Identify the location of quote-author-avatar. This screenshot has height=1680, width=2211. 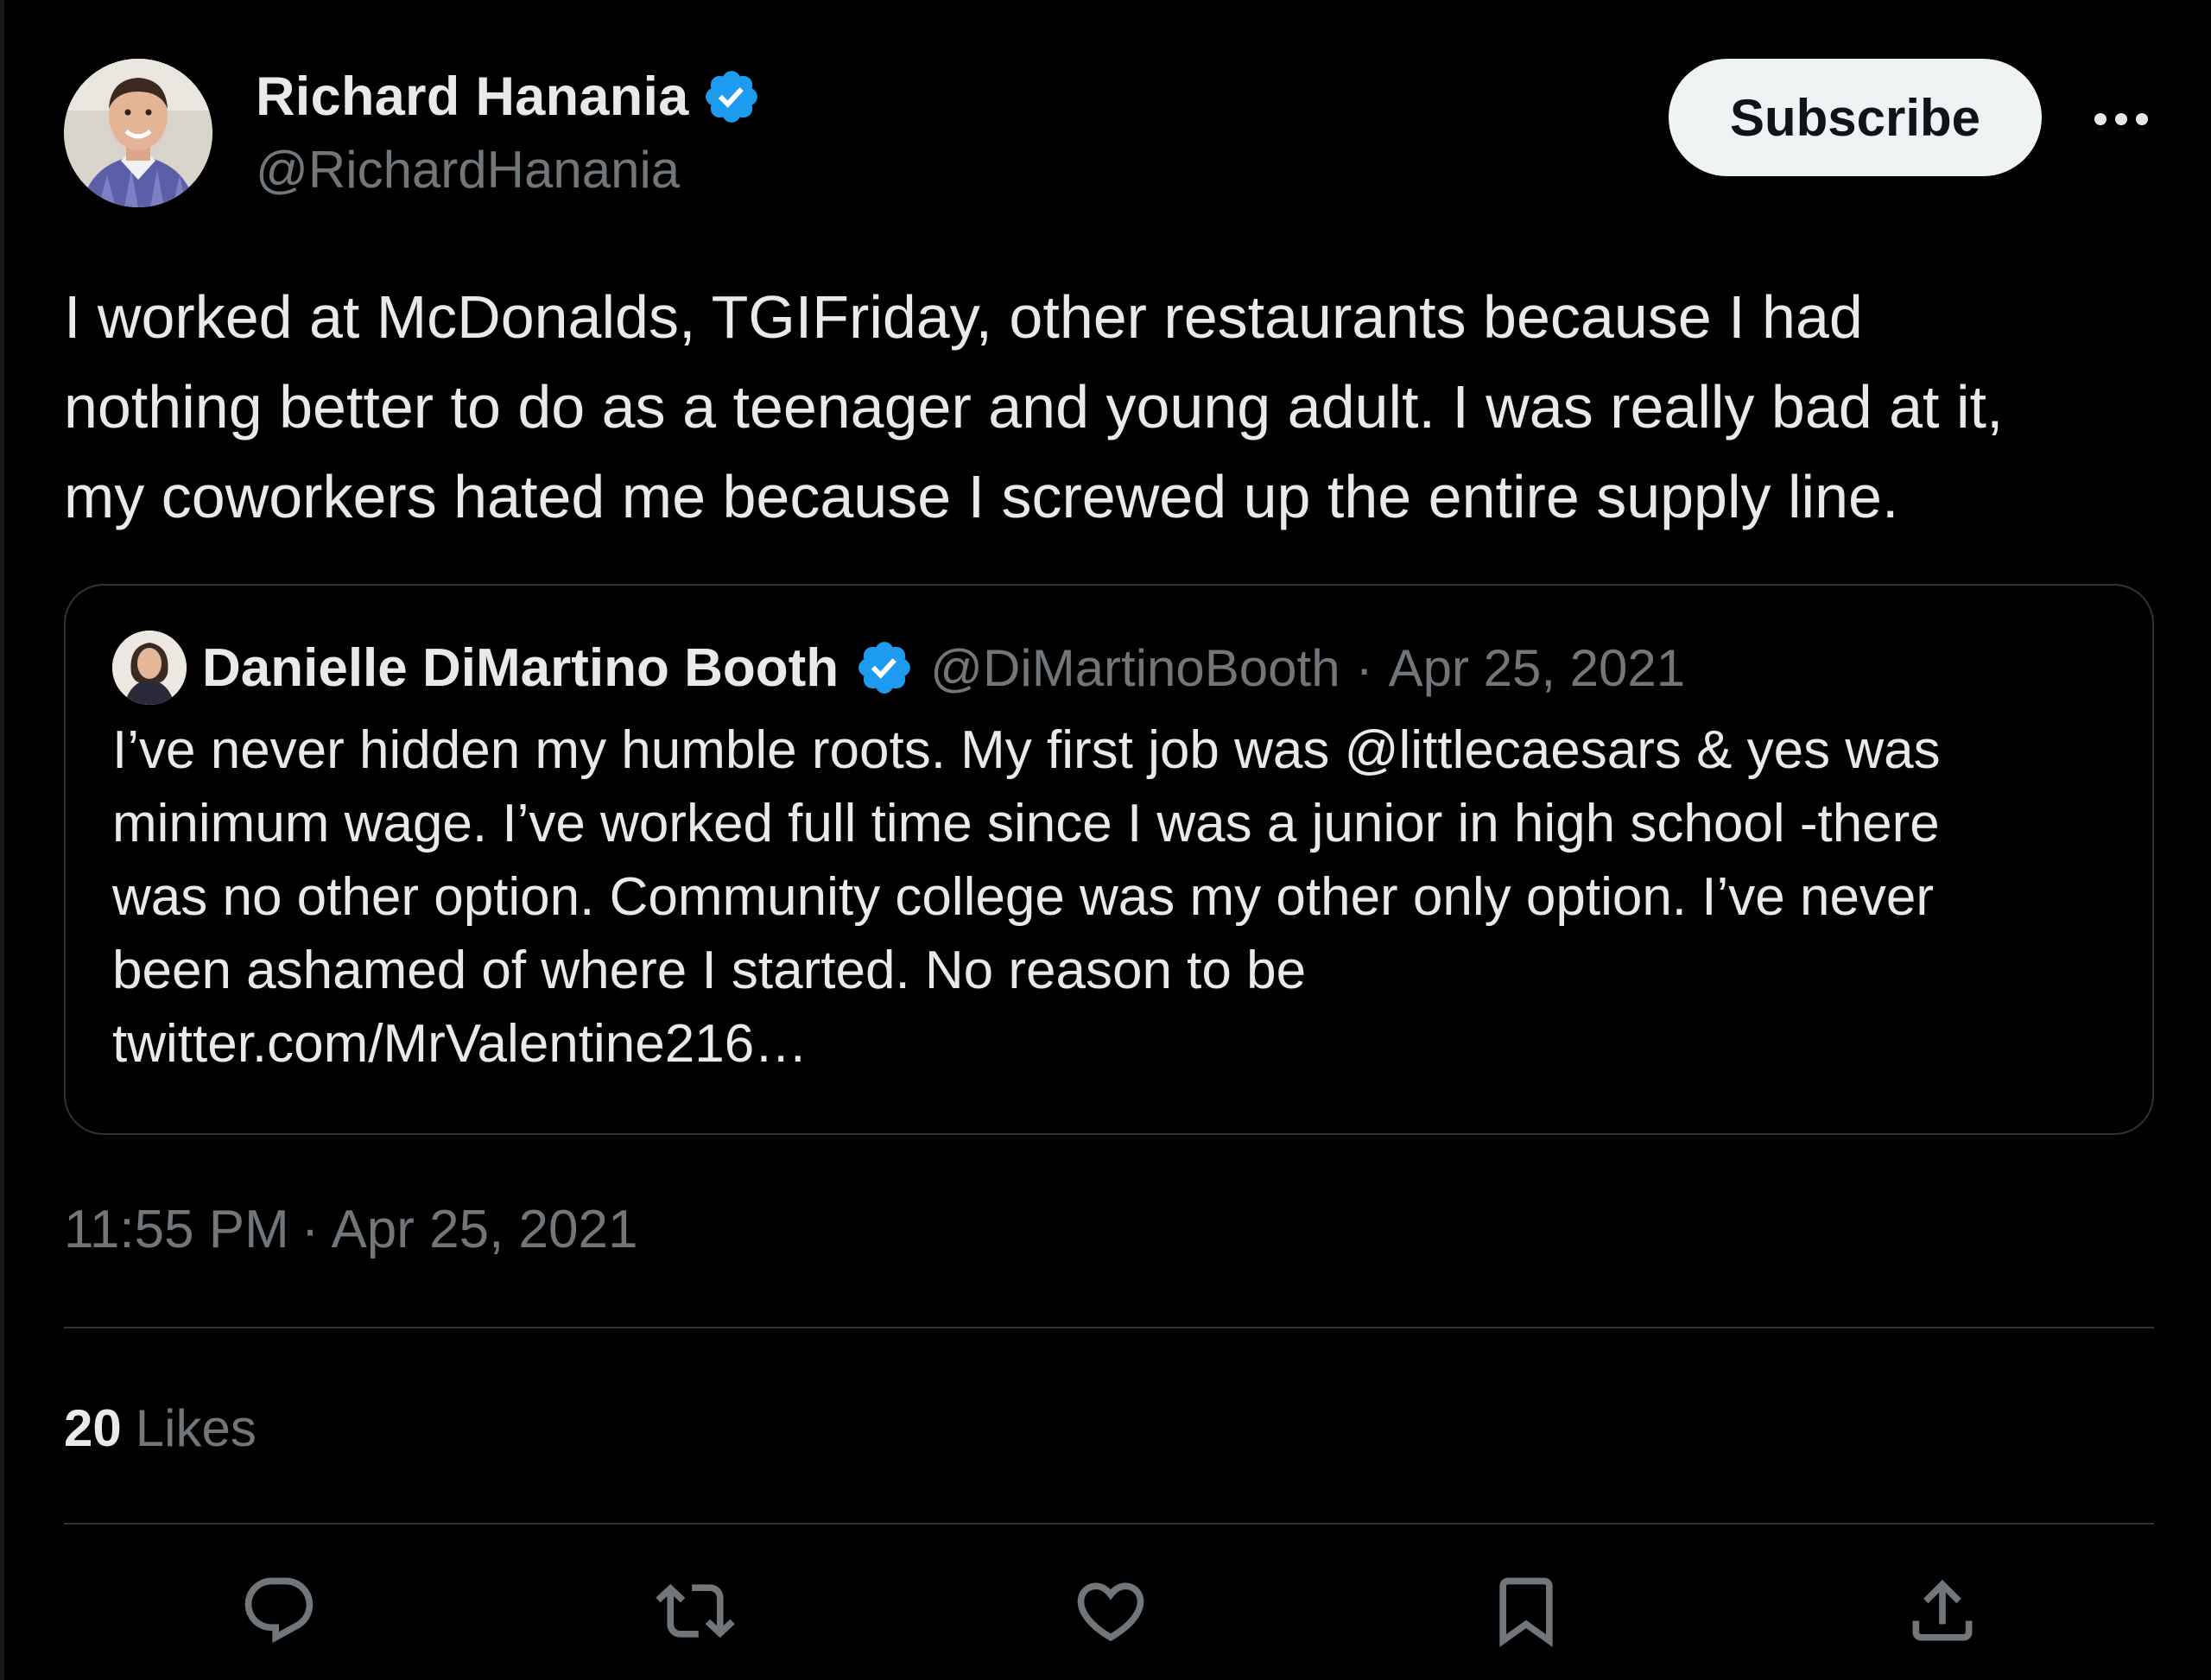
(149, 668).